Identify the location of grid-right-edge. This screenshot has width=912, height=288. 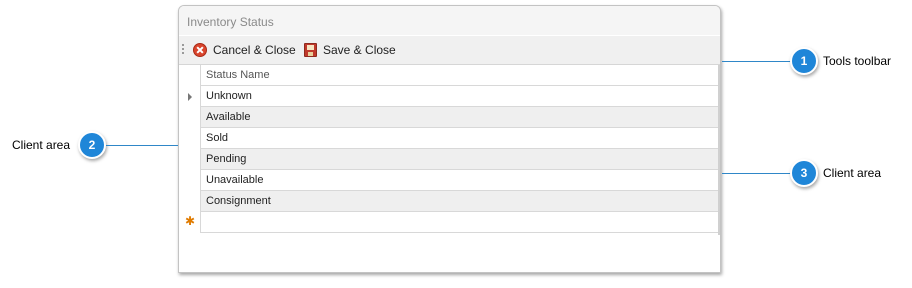
(719, 150).